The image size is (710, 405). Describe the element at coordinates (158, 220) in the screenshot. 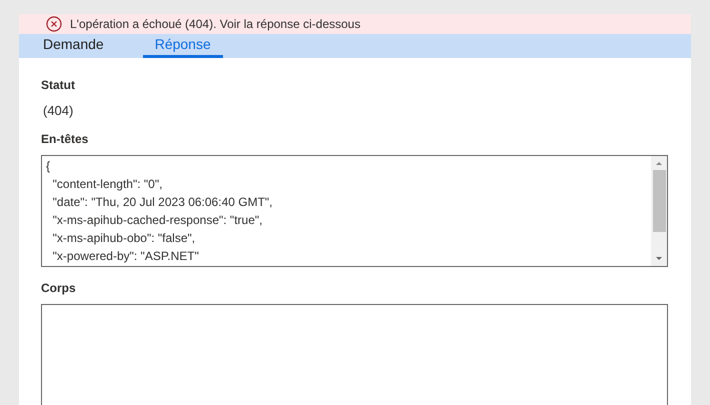

I see `code-line: "x-ms-apihub-cached-response": "true",` at that location.